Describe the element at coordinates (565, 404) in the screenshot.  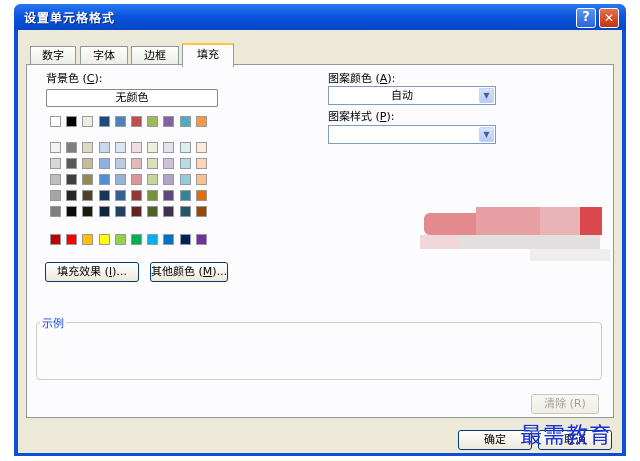
I see `clear-button: 清除 (R)` at that location.